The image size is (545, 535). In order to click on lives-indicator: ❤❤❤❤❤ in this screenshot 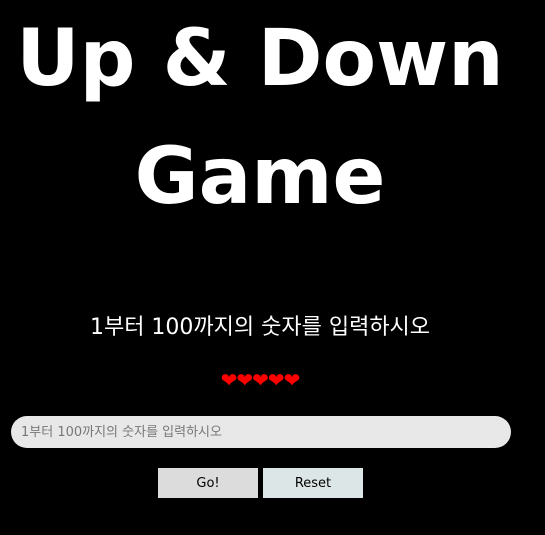, I will do `click(260, 380)`.